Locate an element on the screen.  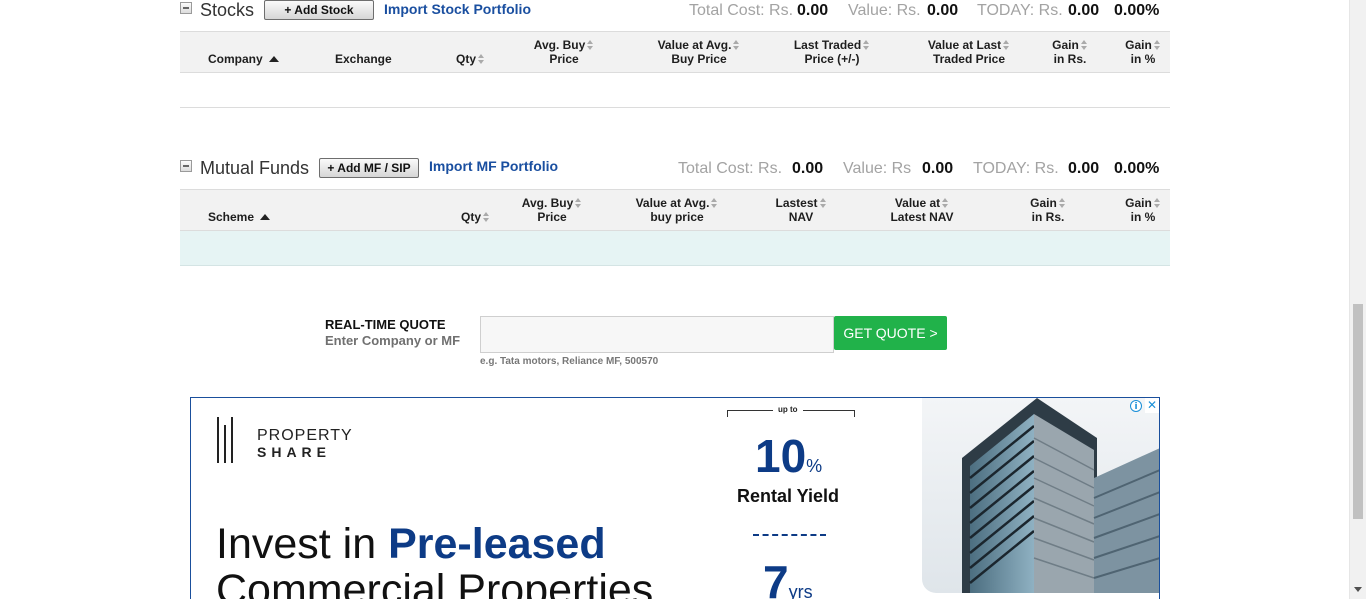
col-gain-pct-label-2: in % is located at coordinates (1143, 59).